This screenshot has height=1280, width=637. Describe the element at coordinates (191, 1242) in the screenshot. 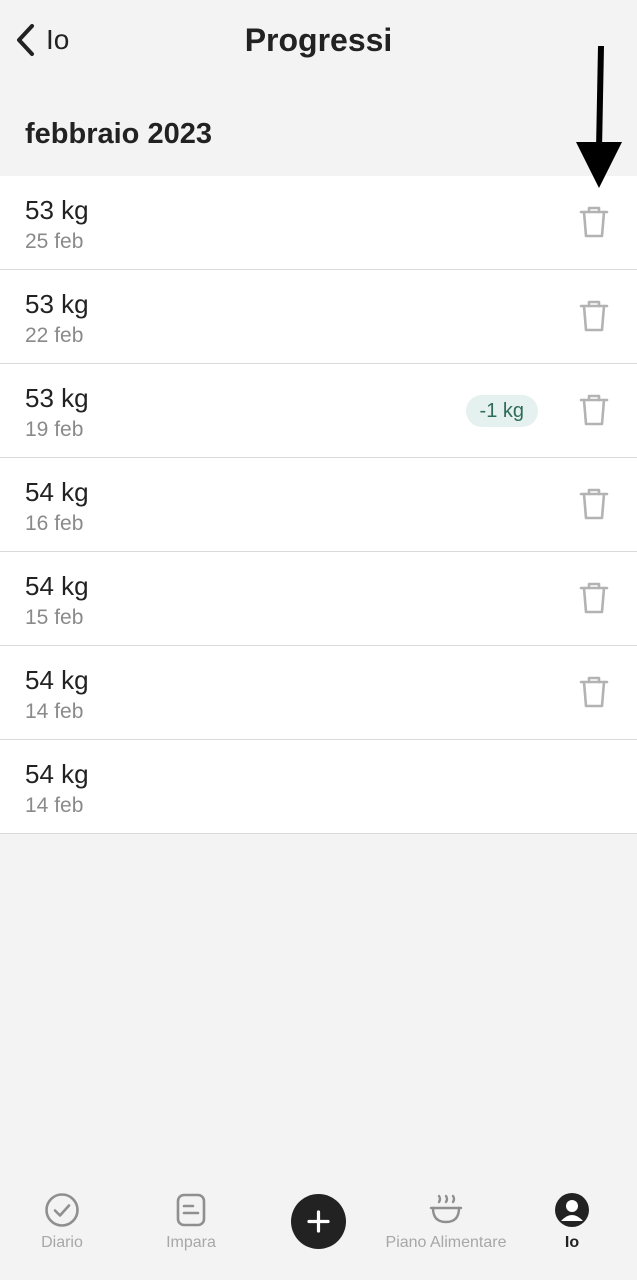

I see `tab-label: Impara` at that location.